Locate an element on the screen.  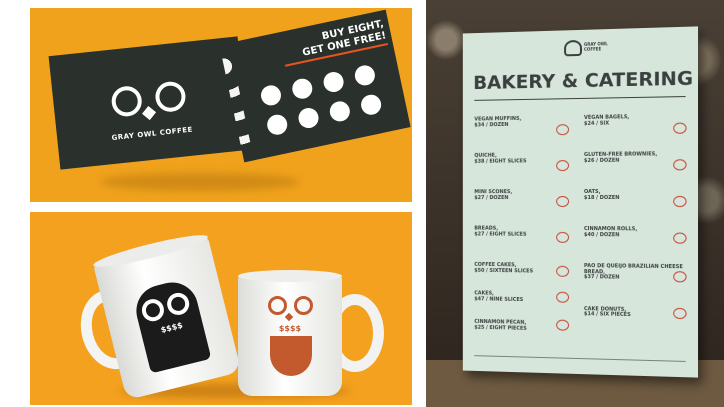
menu-item: QUICHE, $38 / EIGHT SLICES is located at coordinates (500, 158).